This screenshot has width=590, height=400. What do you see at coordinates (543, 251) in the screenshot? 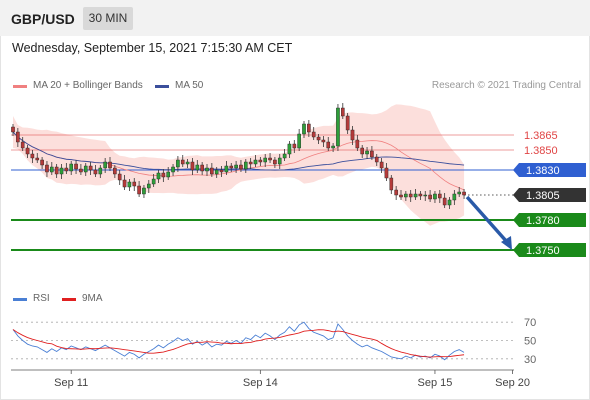
I see `level-tag-text: 1.3750` at bounding box center [543, 251].